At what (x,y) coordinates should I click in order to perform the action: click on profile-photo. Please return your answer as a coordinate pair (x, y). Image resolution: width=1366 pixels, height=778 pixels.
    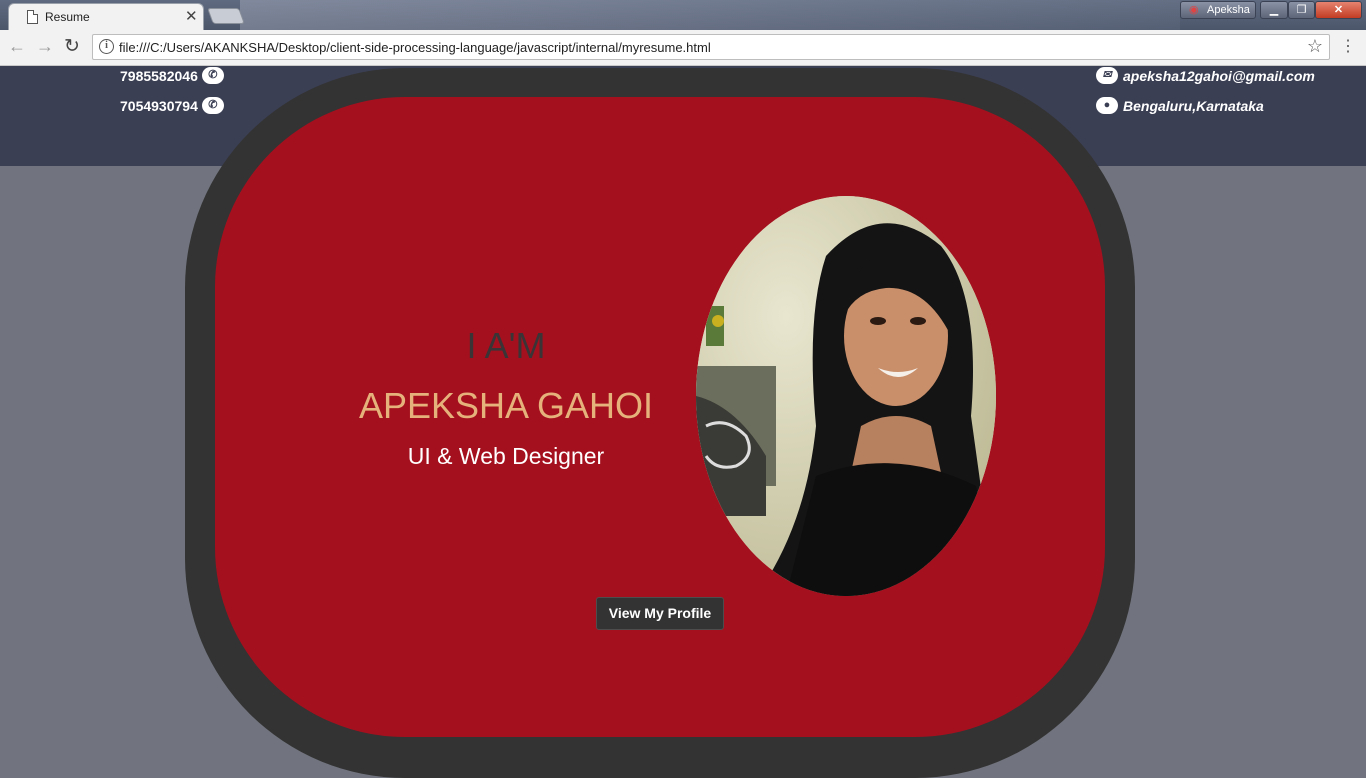
    Looking at the image, I should click on (846, 396).